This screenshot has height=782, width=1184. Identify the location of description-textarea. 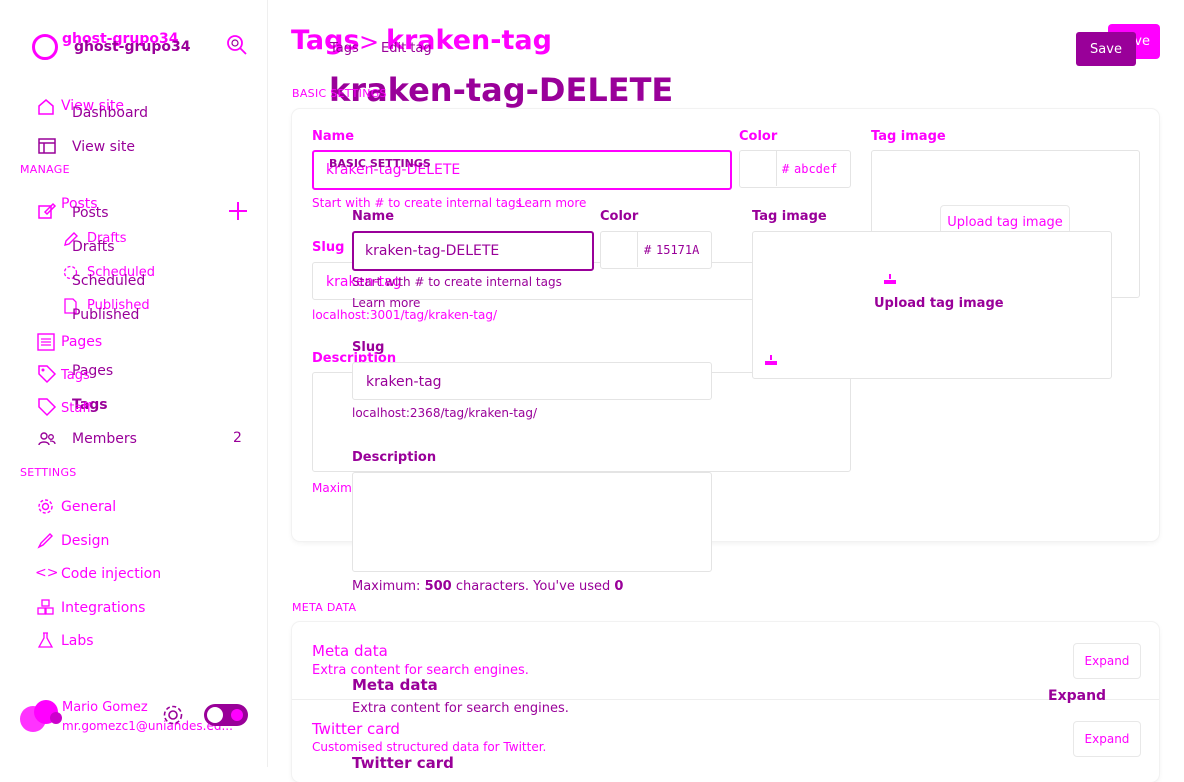
(532, 522).